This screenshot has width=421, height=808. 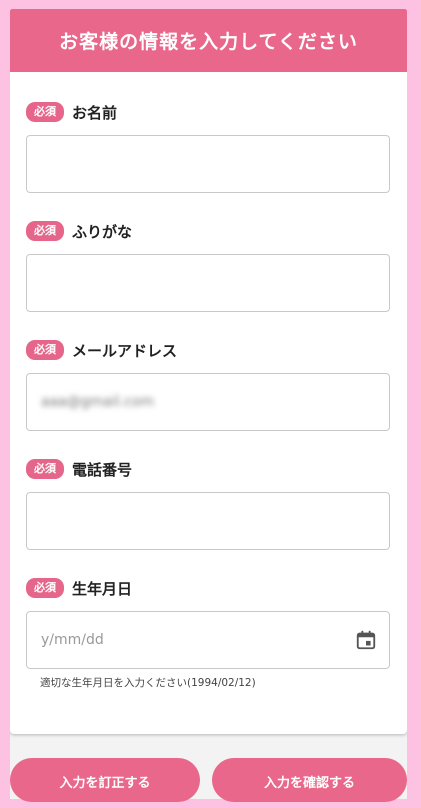 I want to click on birthday-input: y/mm/dd, so click(x=208, y=640).